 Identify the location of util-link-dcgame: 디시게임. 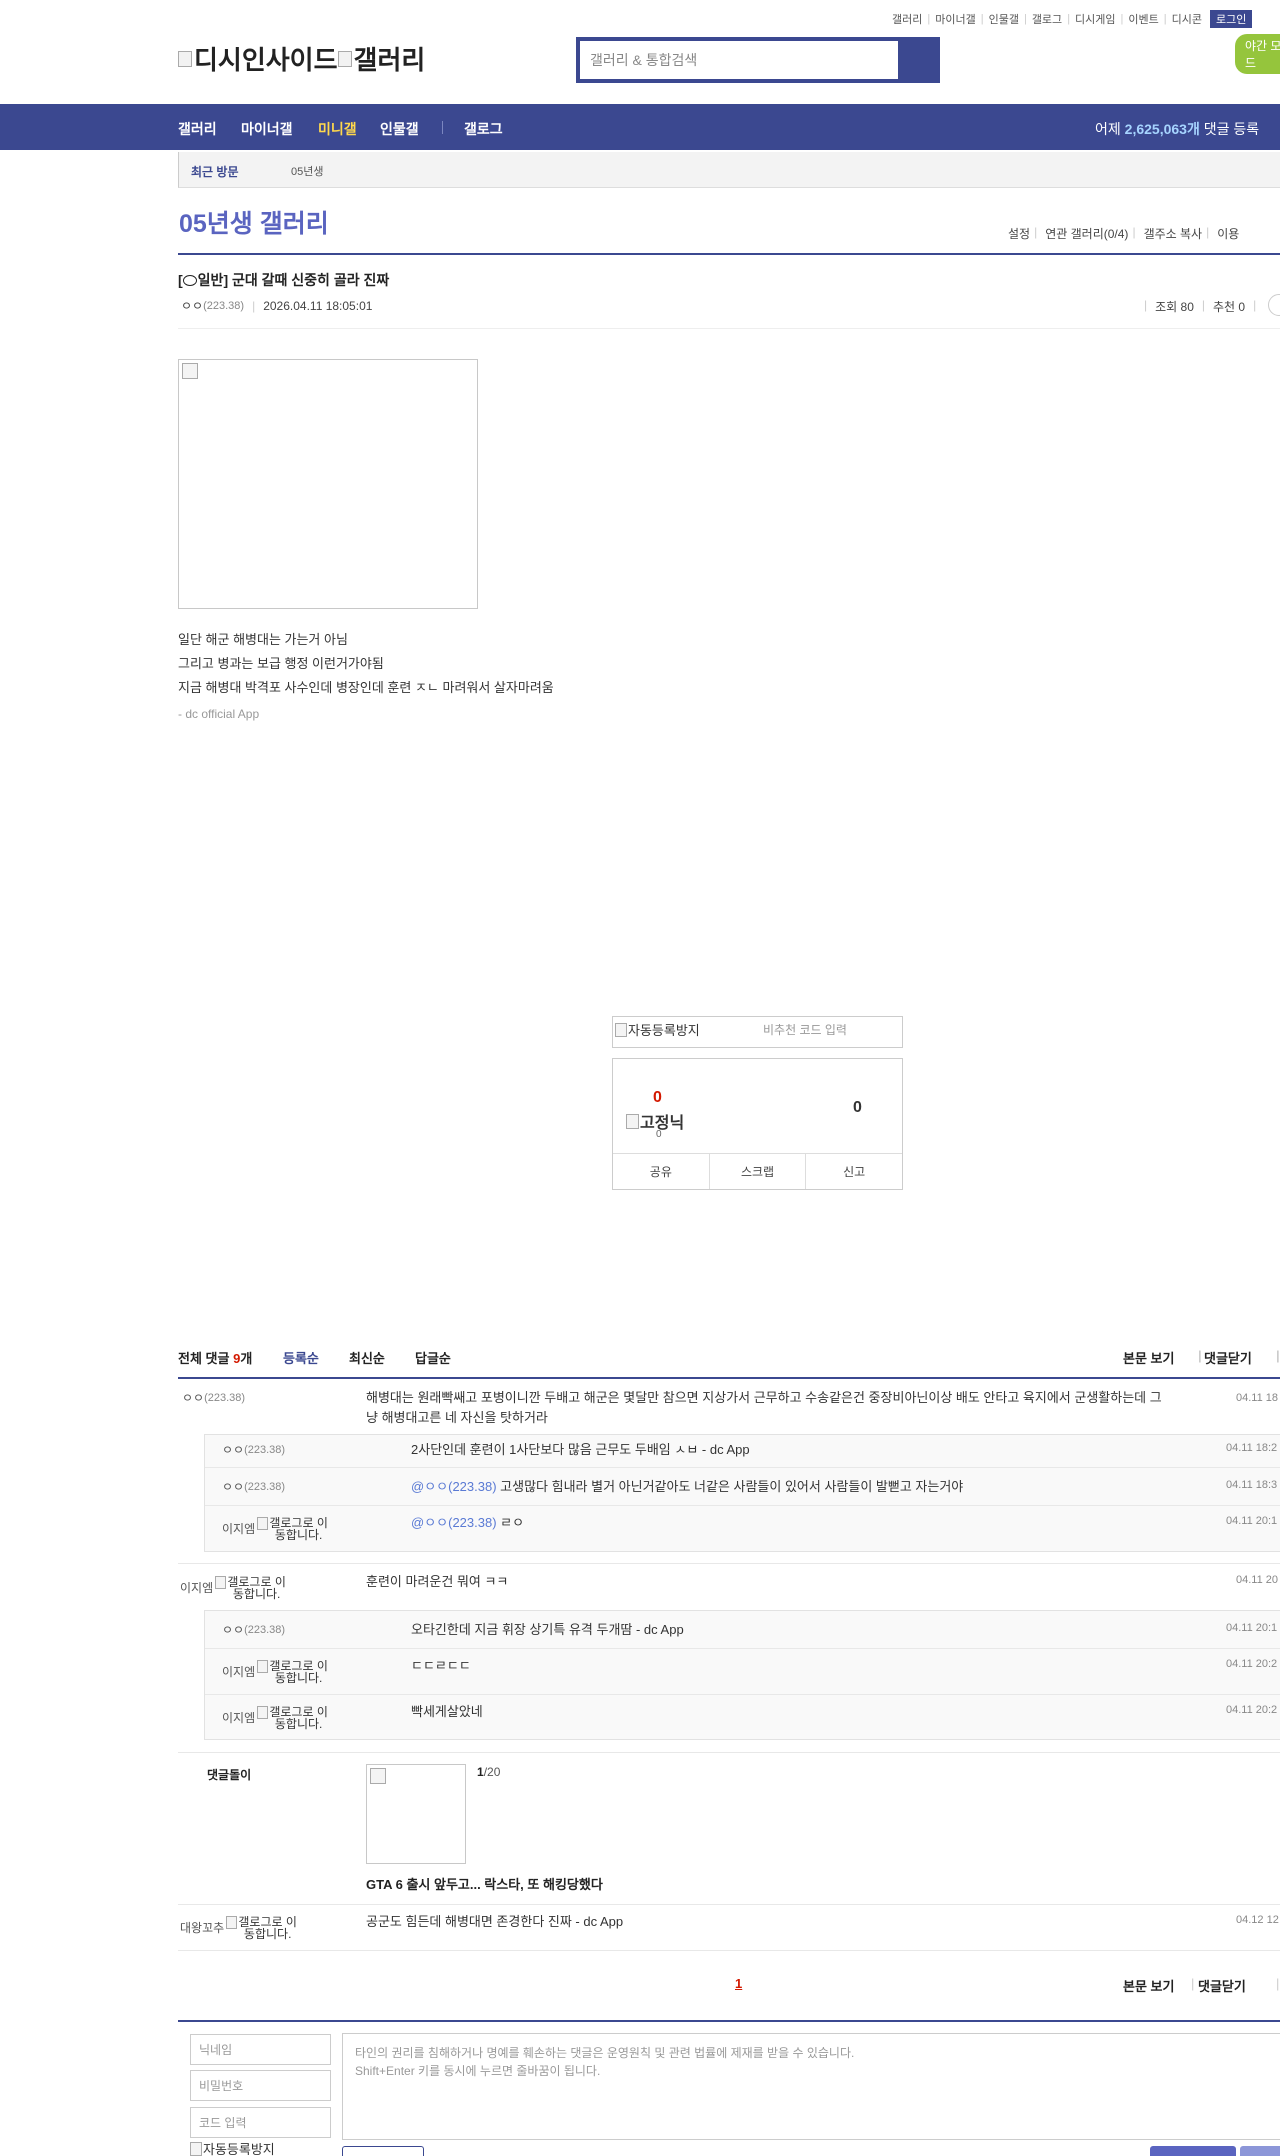
(1095, 19).